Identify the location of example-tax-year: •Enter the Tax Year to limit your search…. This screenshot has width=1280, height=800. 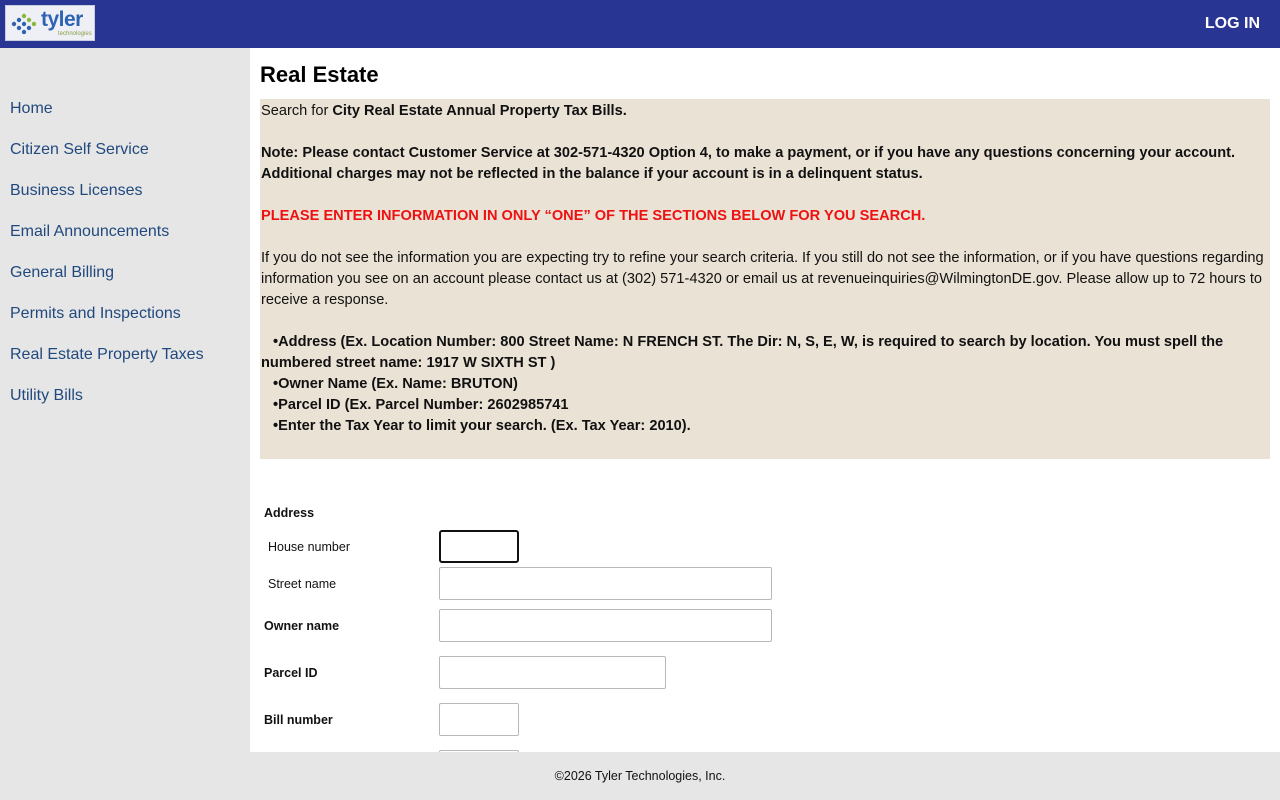
(482, 426).